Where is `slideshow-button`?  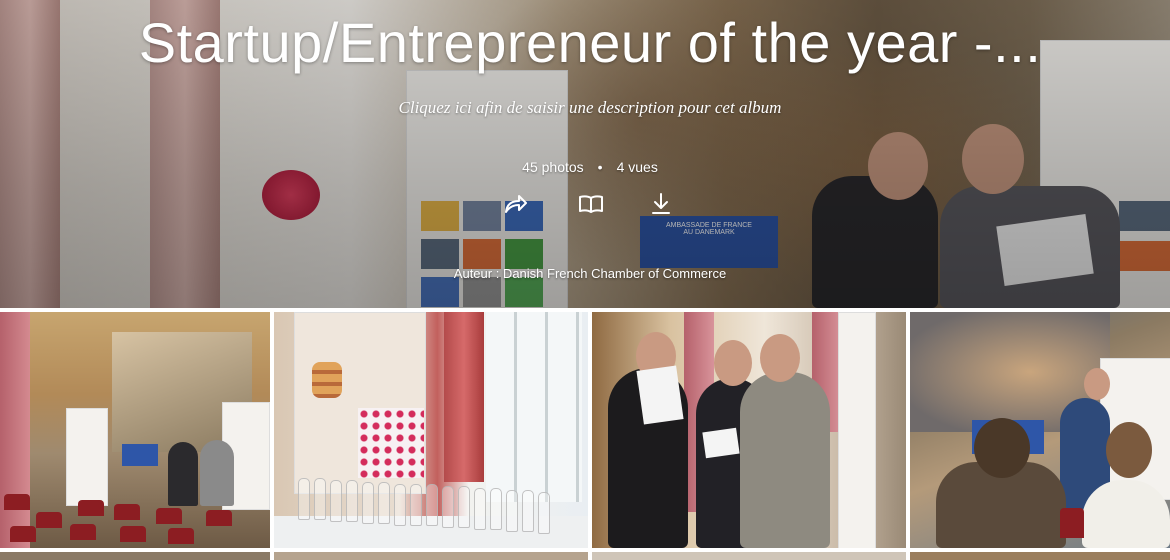 slideshow-button is located at coordinates (591, 204).